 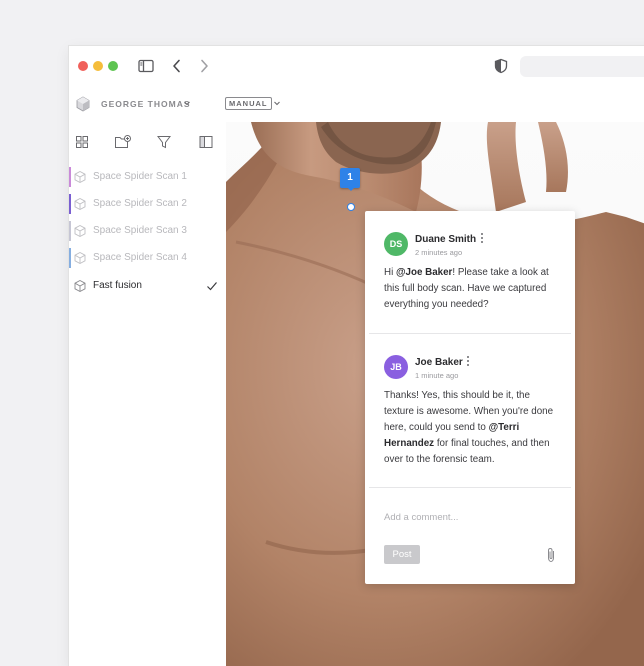 What do you see at coordinates (98, 66) in the screenshot?
I see `minimize-window-button` at bounding box center [98, 66].